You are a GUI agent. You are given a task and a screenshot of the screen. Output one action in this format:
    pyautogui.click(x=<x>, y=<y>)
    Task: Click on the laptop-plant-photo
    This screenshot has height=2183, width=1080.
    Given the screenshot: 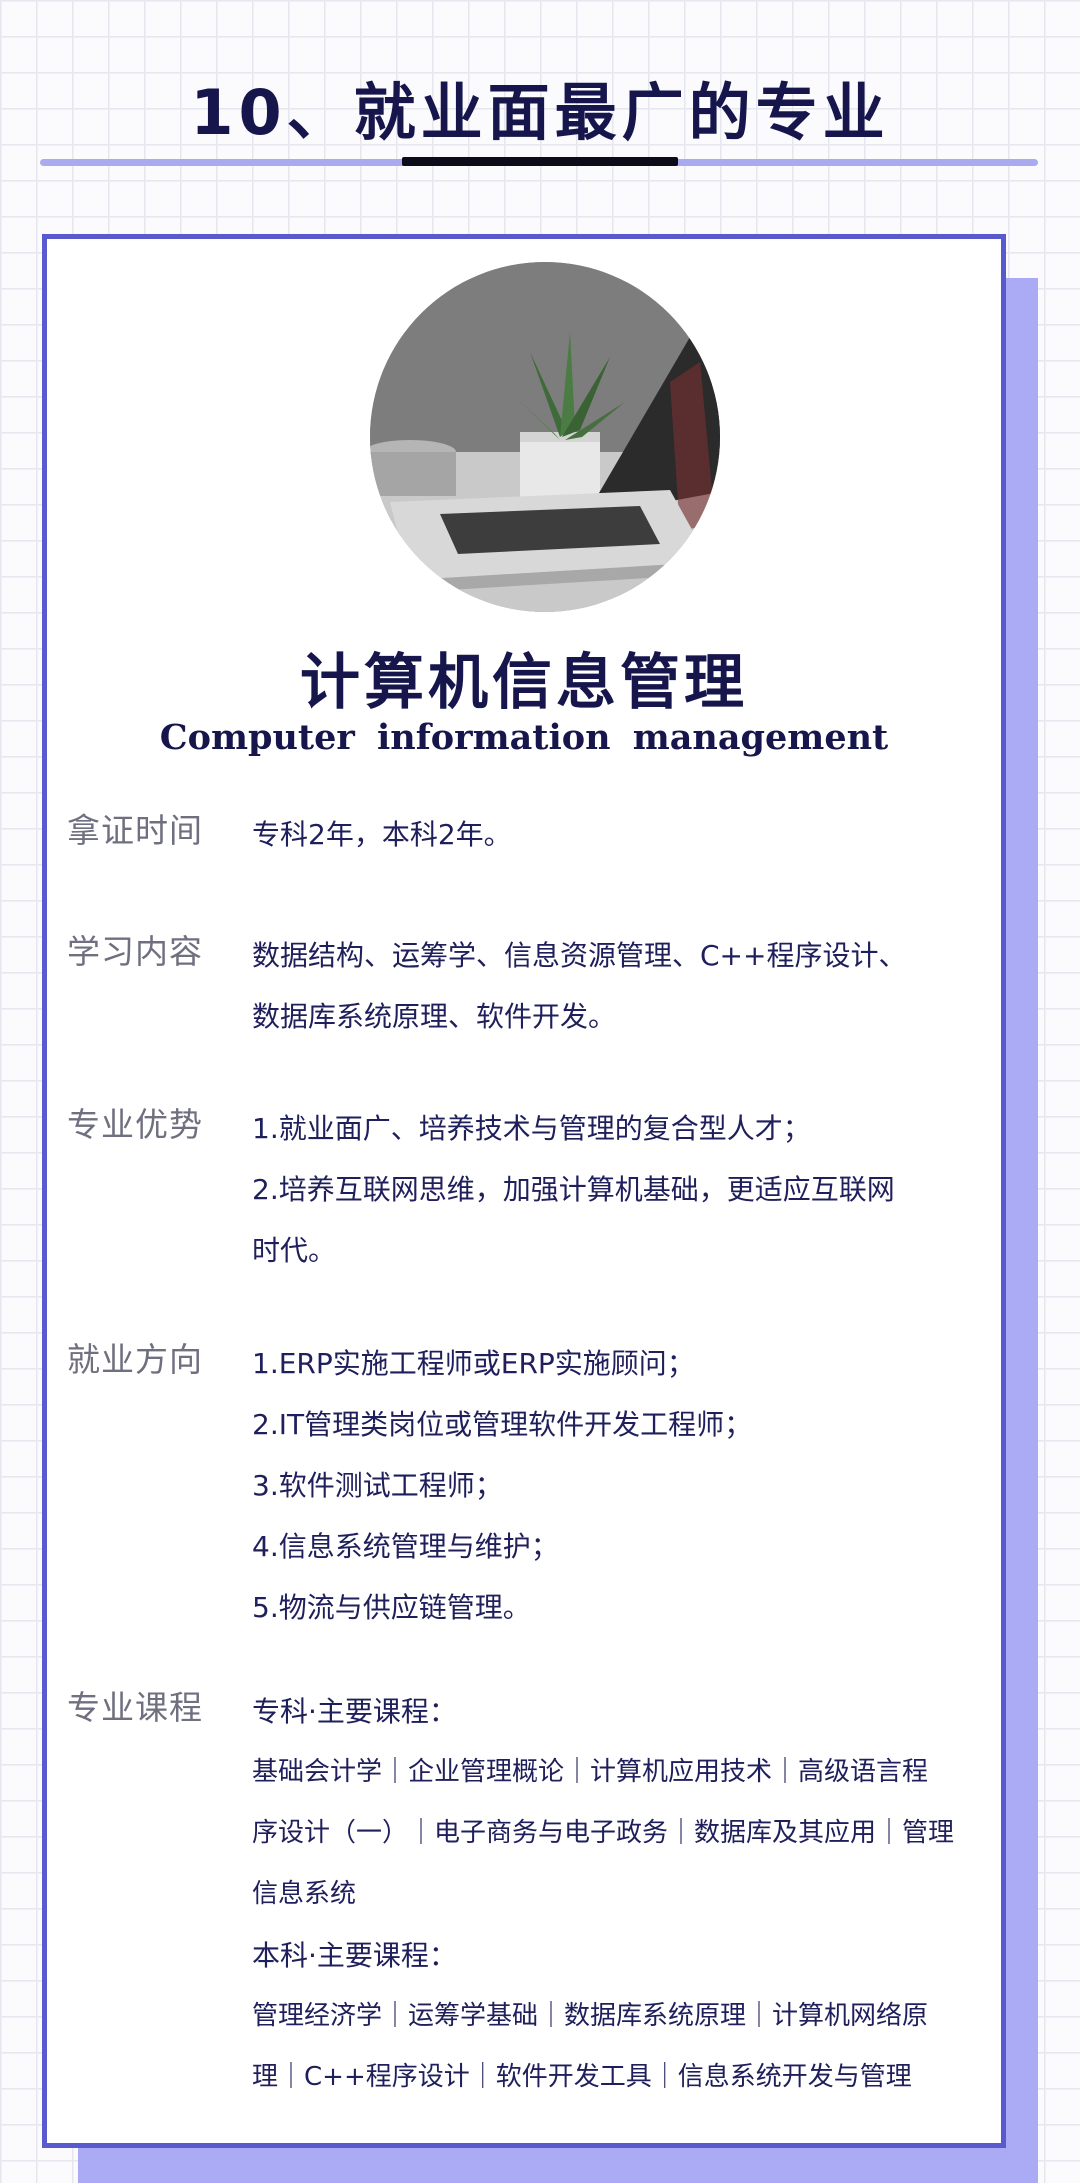 What is the action you would take?
    pyautogui.click(x=545, y=437)
    